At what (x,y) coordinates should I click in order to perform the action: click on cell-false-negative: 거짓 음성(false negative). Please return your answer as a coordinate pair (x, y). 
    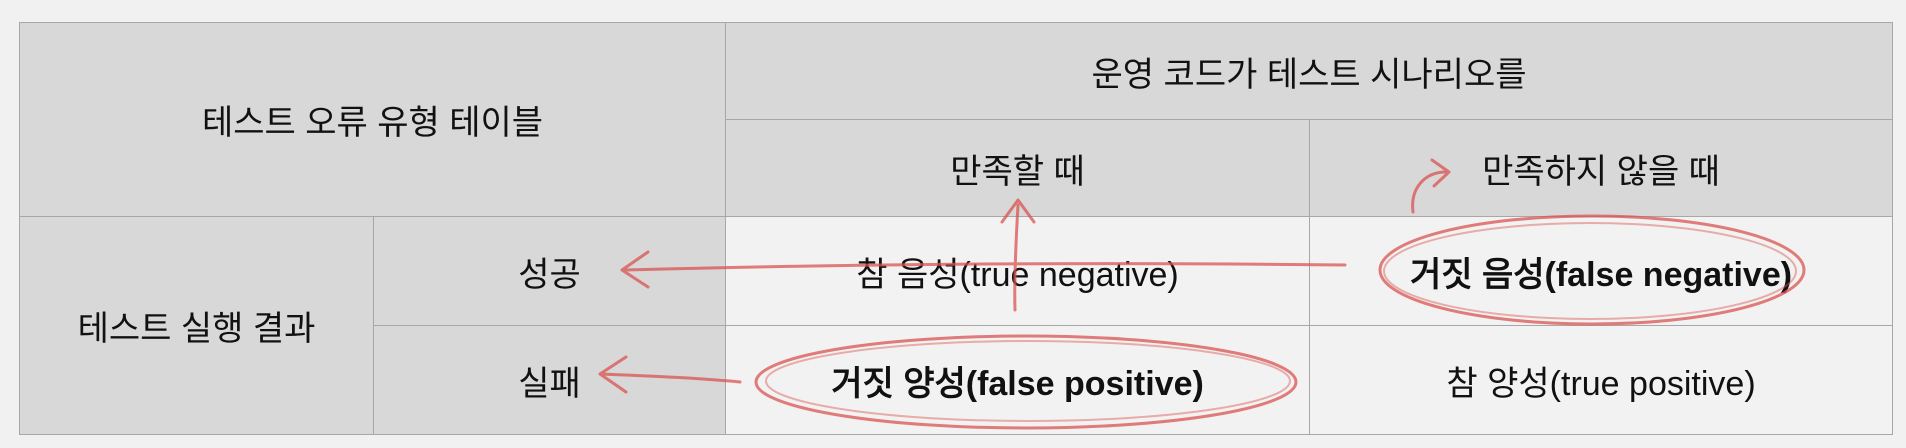
    Looking at the image, I should click on (1601, 271).